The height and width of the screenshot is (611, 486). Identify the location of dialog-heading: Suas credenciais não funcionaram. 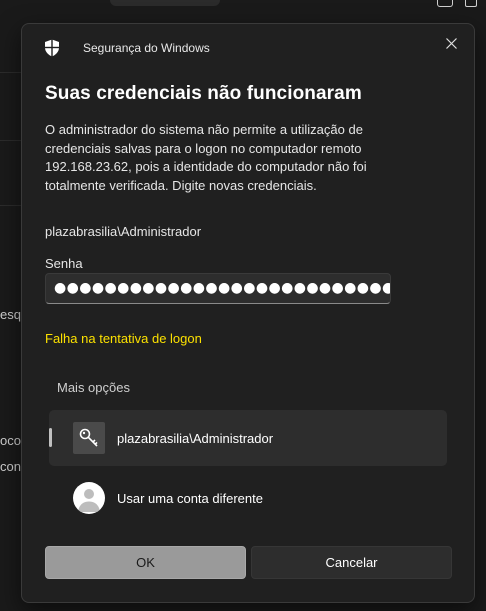
(203, 93).